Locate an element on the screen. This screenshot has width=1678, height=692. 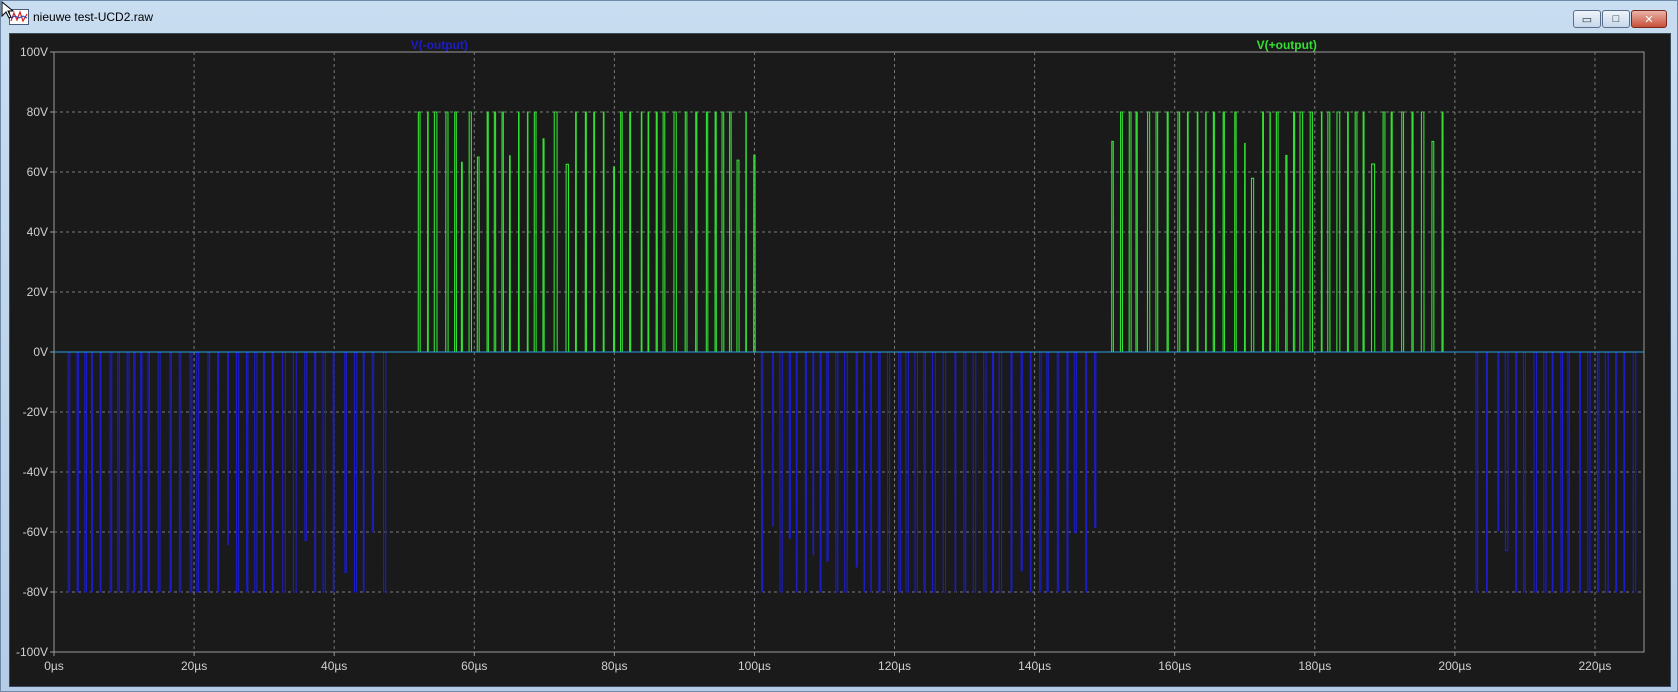
y-tick-label: 60V is located at coordinates (37, 172).